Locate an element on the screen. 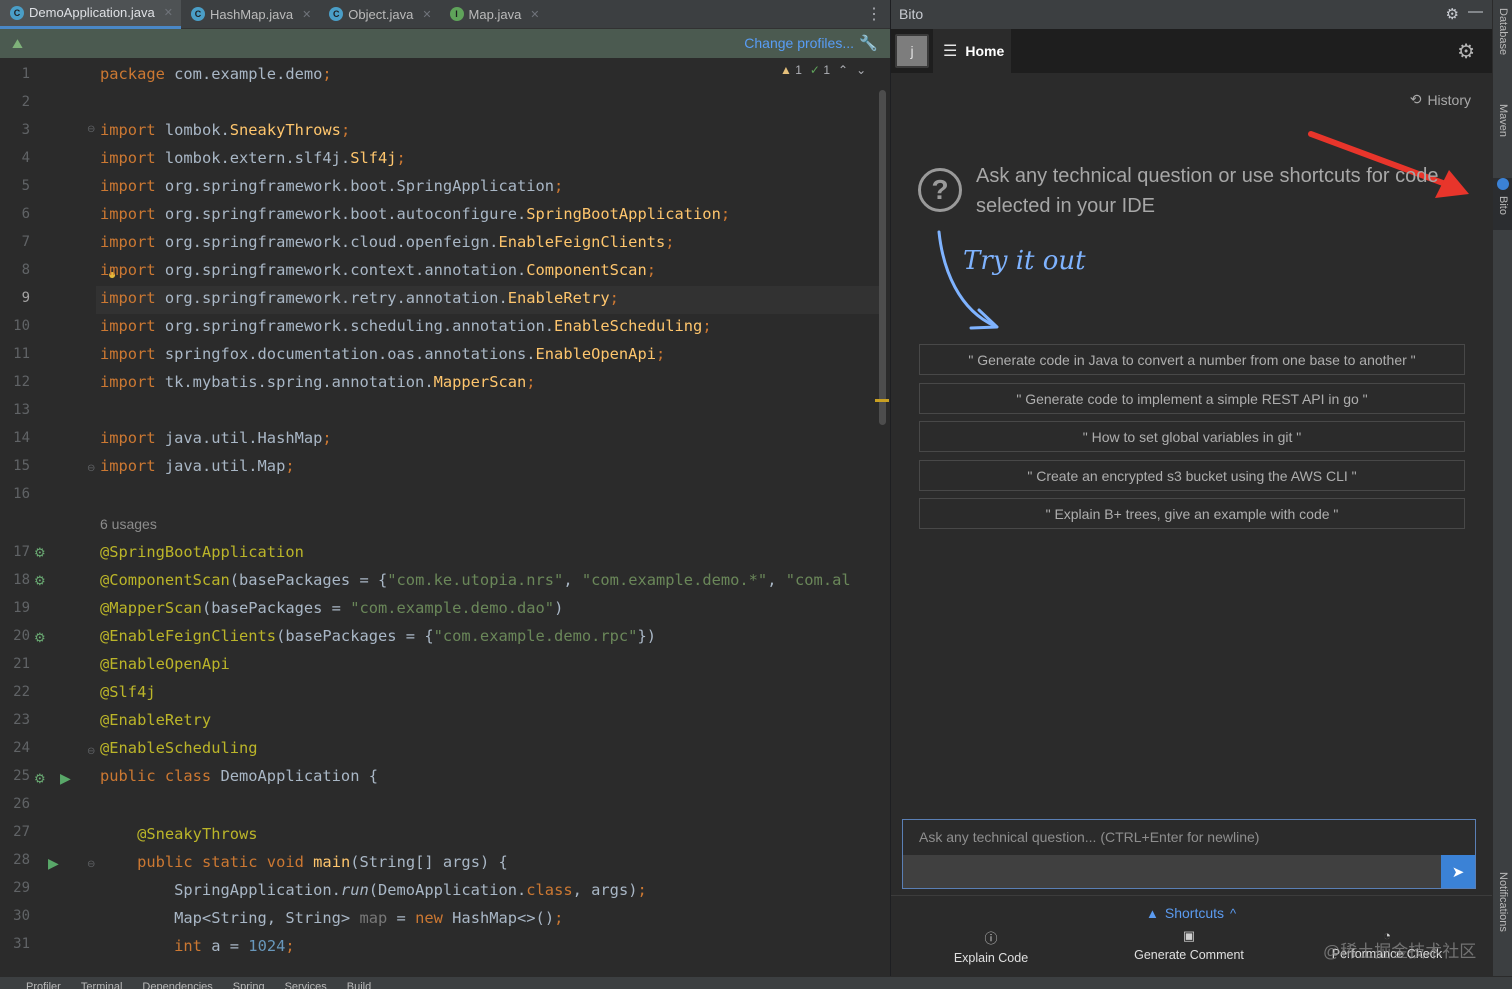  bito-icon is located at coordinates (1503, 184).